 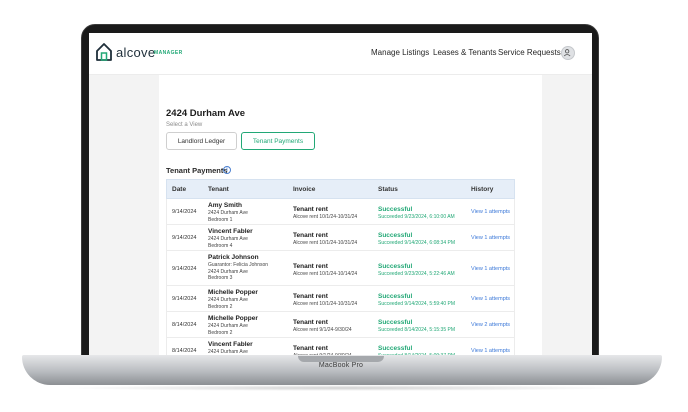 What do you see at coordinates (464, 52) in the screenshot?
I see `nav-leases-tenants: Leases & Tenants` at bounding box center [464, 52].